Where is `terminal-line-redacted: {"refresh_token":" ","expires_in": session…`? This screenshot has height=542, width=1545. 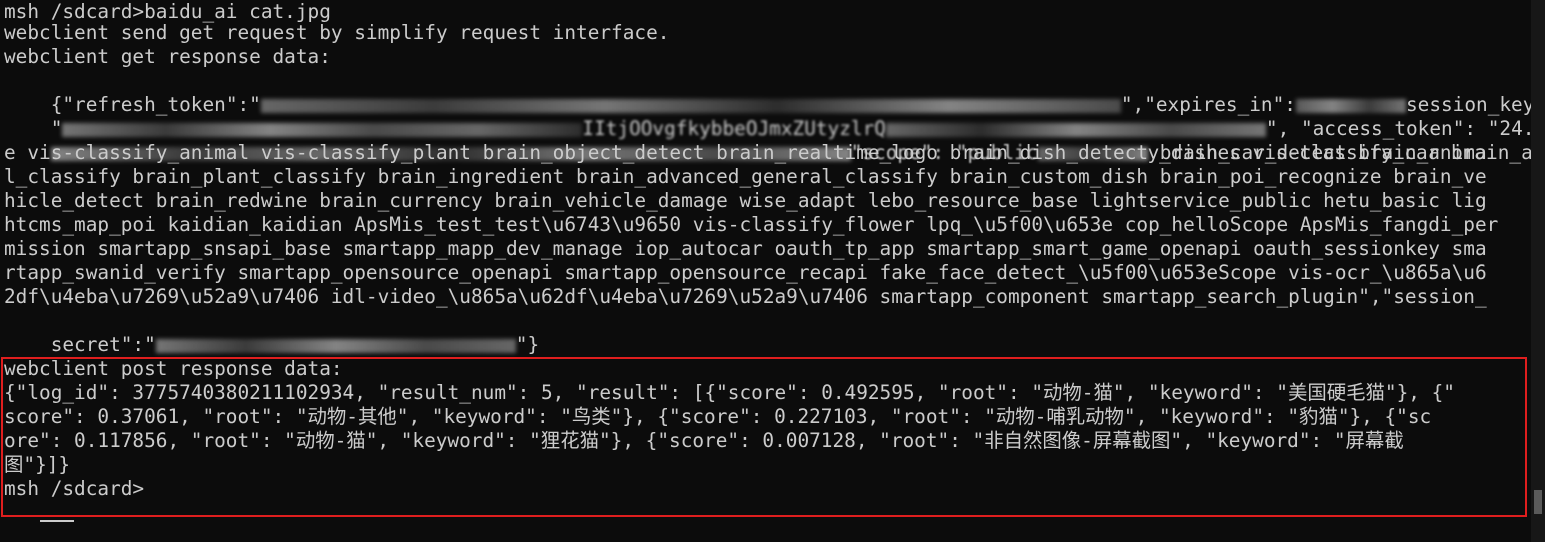
terminal-line-redacted: {"refresh_token":" ","expires_in": session… is located at coordinates (774, 92).